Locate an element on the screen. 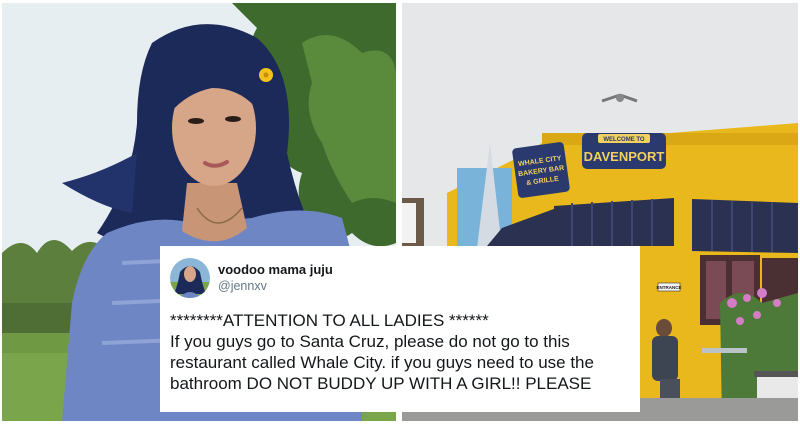 This screenshot has width=800, height=425. tweet-text-line: ********ATTENTION TO ALL LADIES ****** is located at coordinates (329, 320).